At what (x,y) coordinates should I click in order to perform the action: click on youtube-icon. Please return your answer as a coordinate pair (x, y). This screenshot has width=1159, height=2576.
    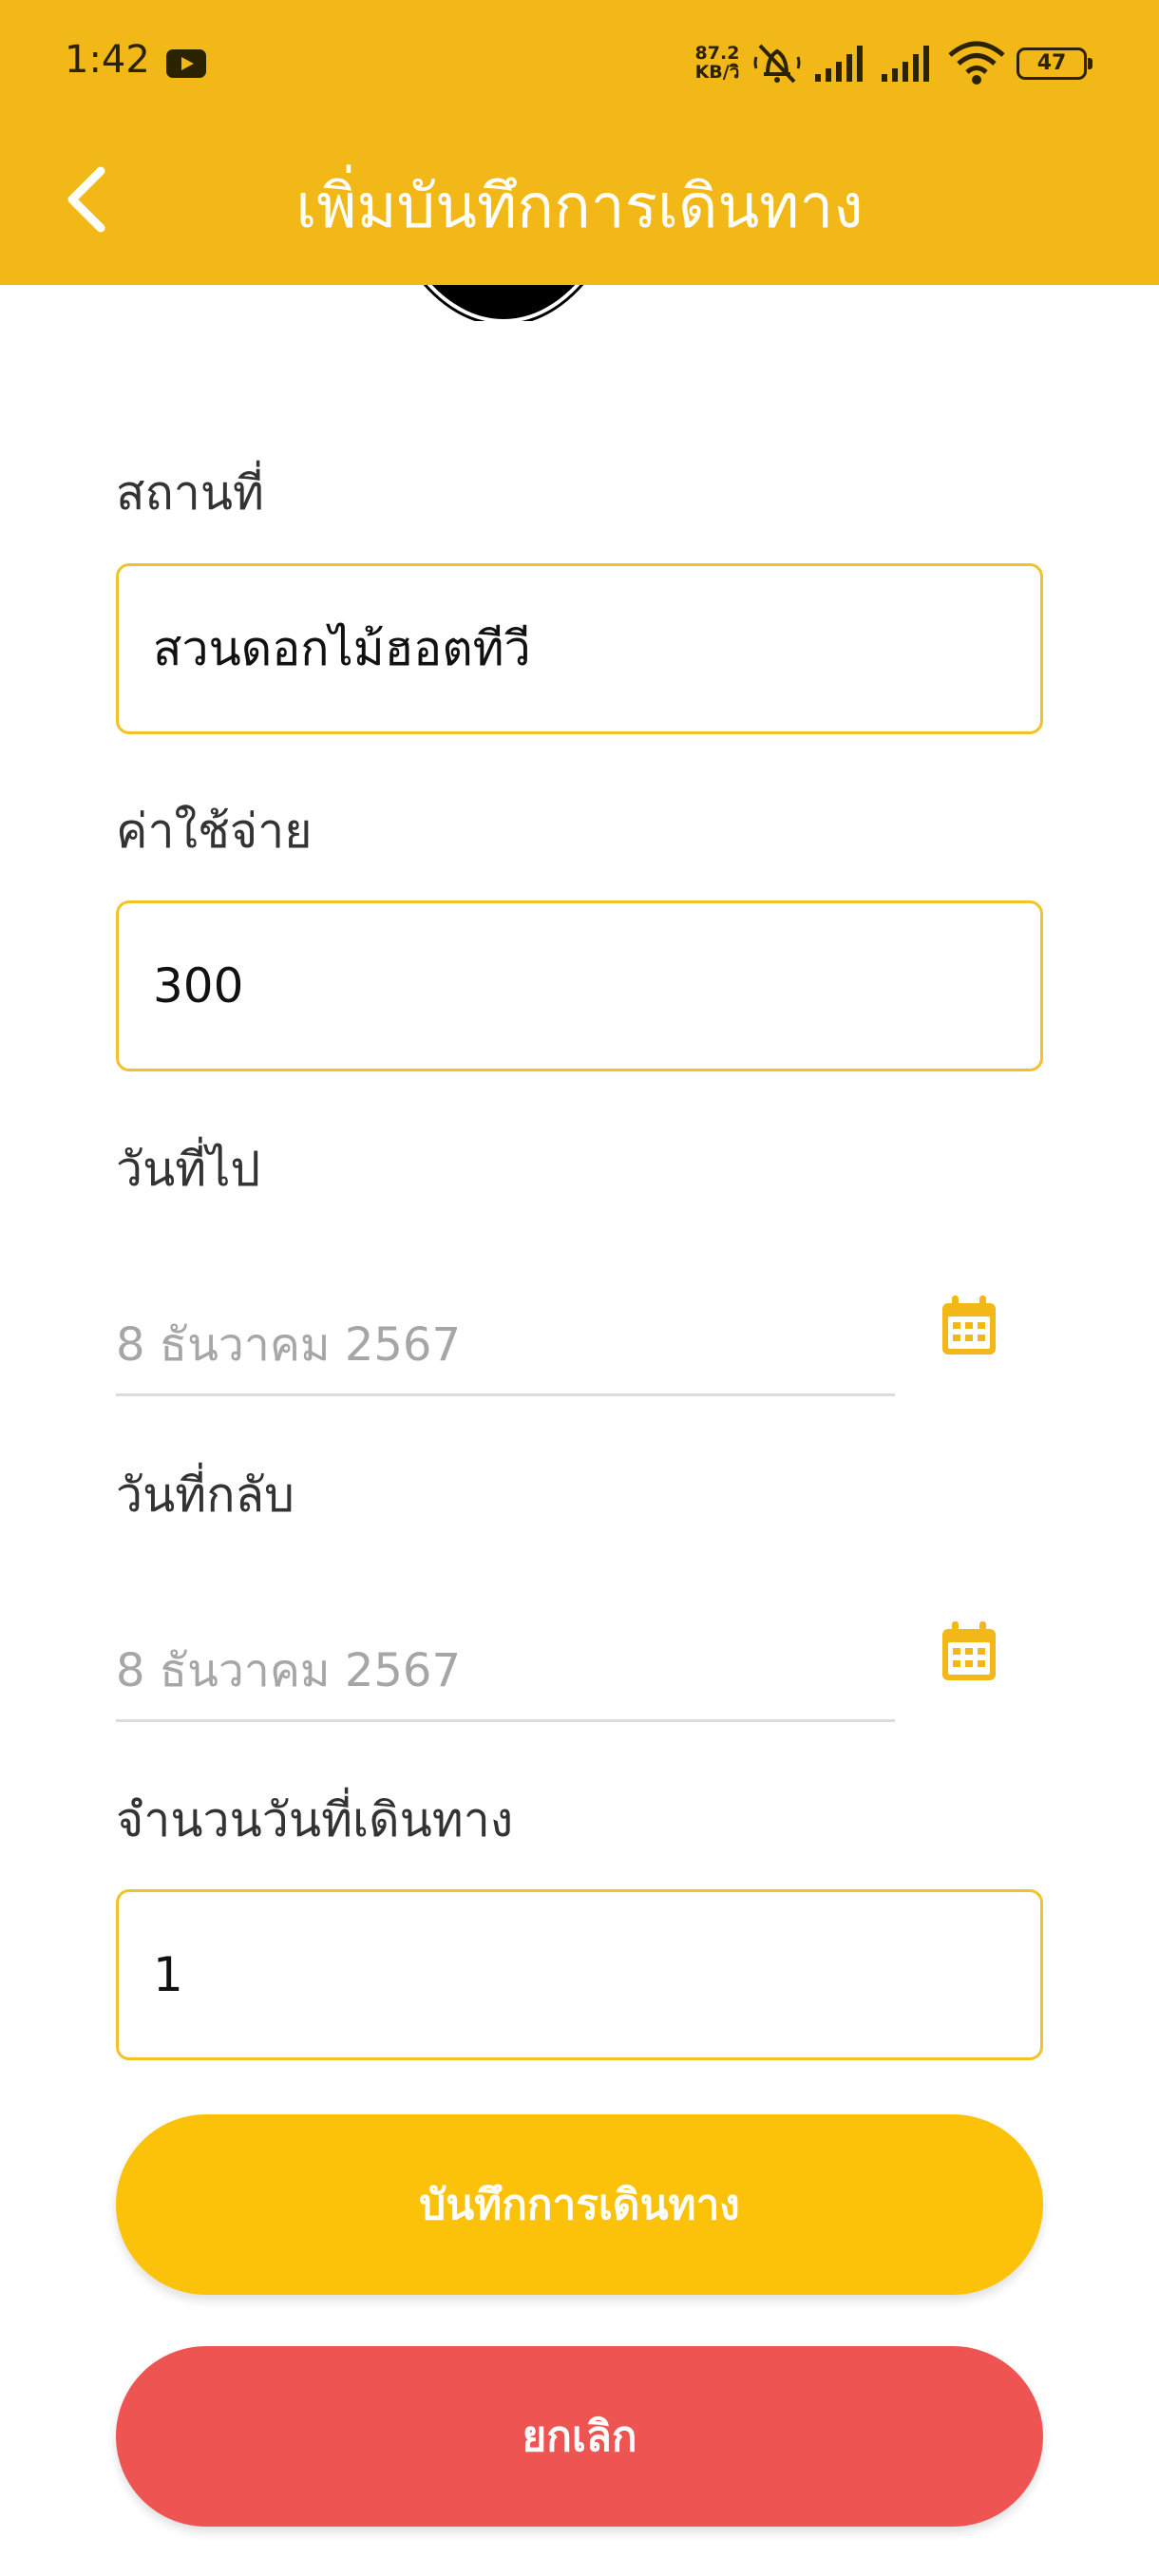
    Looking at the image, I should click on (186, 63).